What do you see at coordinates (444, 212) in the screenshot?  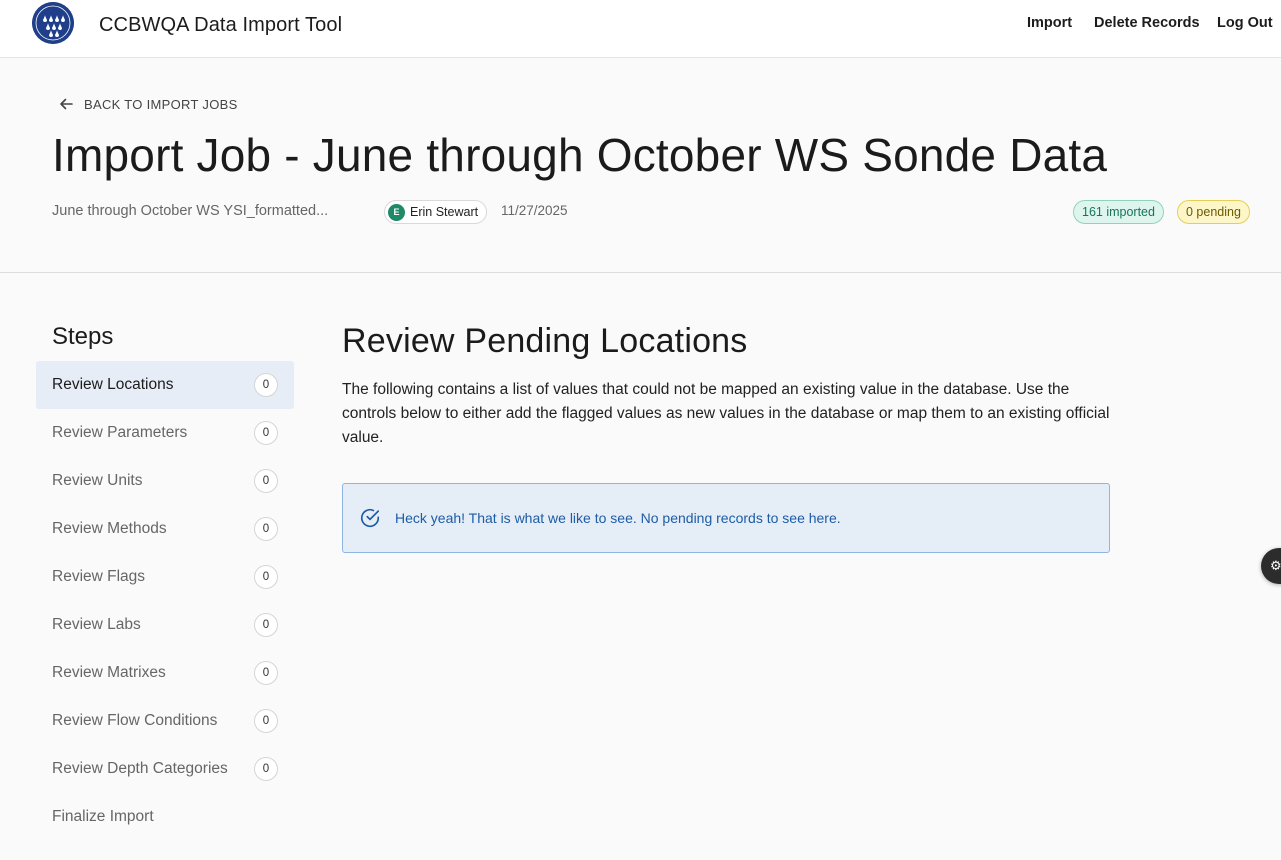 I see `user-name: Erin Stewart` at bounding box center [444, 212].